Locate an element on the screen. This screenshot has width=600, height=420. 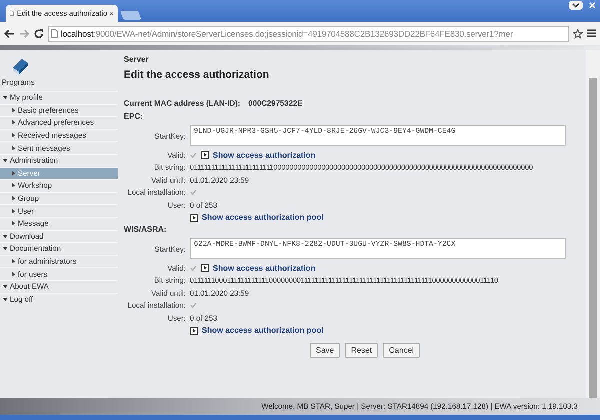
section-title: WIS/ASRA: is located at coordinates (146, 229).